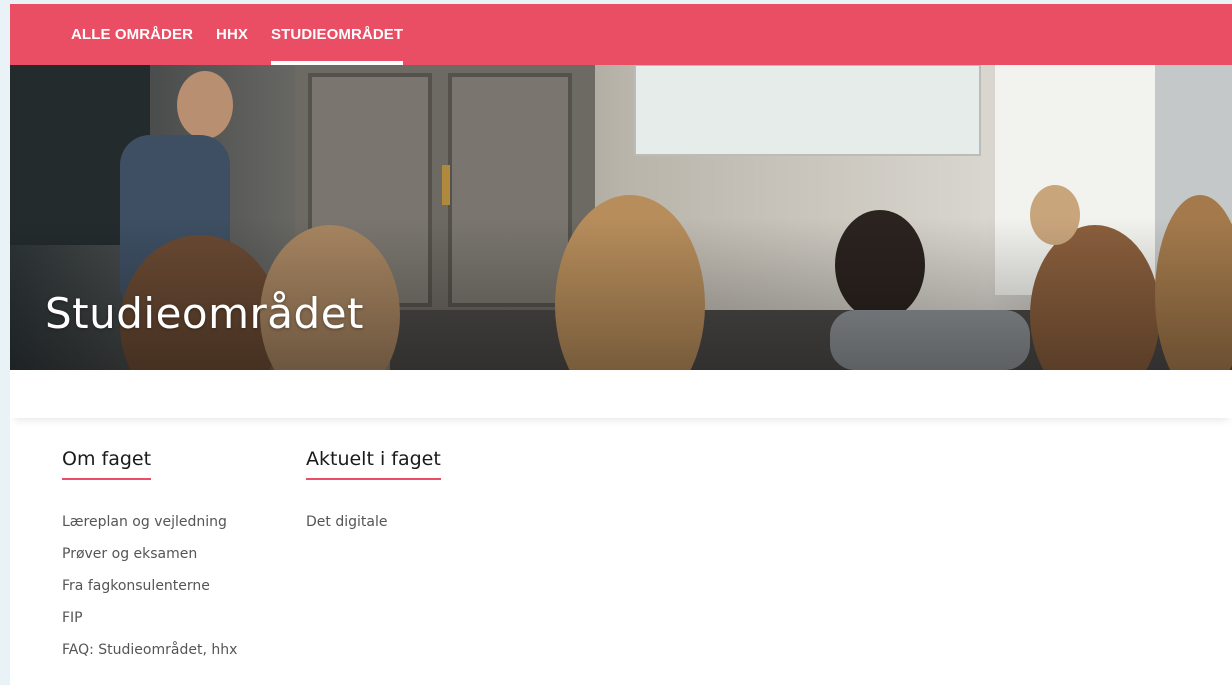 This screenshot has width=1232, height=685. What do you see at coordinates (337, 34) in the screenshot?
I see `nav-item-studieomraadet: STUDIEOMRÅDET` at bounding box center [337, 34].